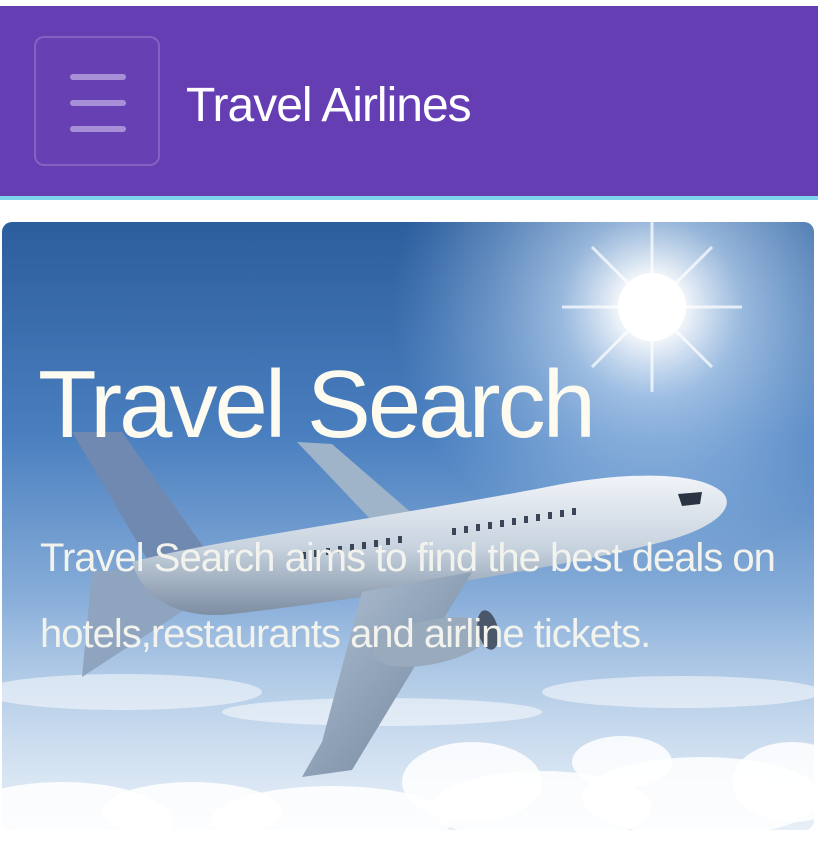  What do you see at coordinates (97, 101) in the screenshot?
I see `menu-toggle-button` at bounding box center [97, 101].